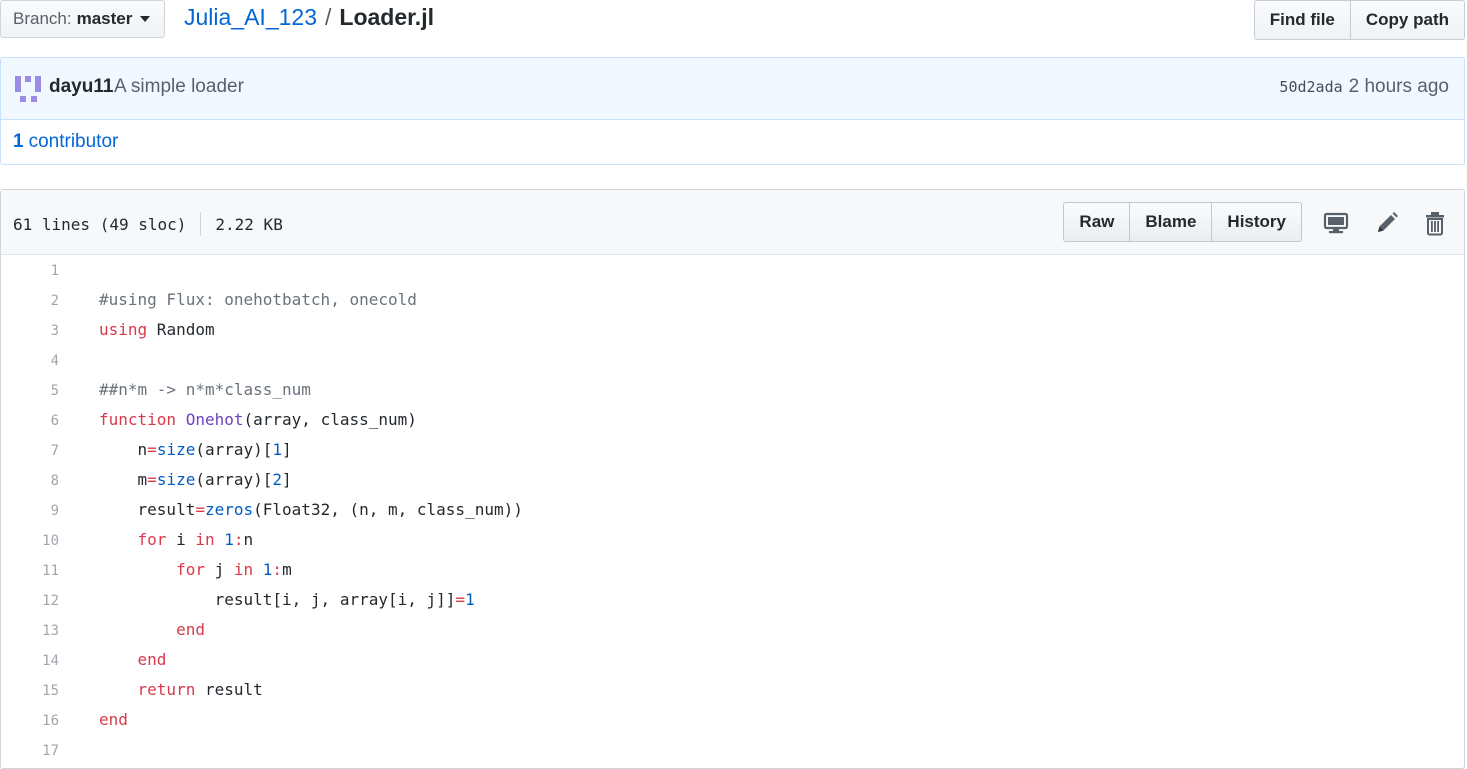  I want to click on line-code: for j in 1:m, so click(195, 569).